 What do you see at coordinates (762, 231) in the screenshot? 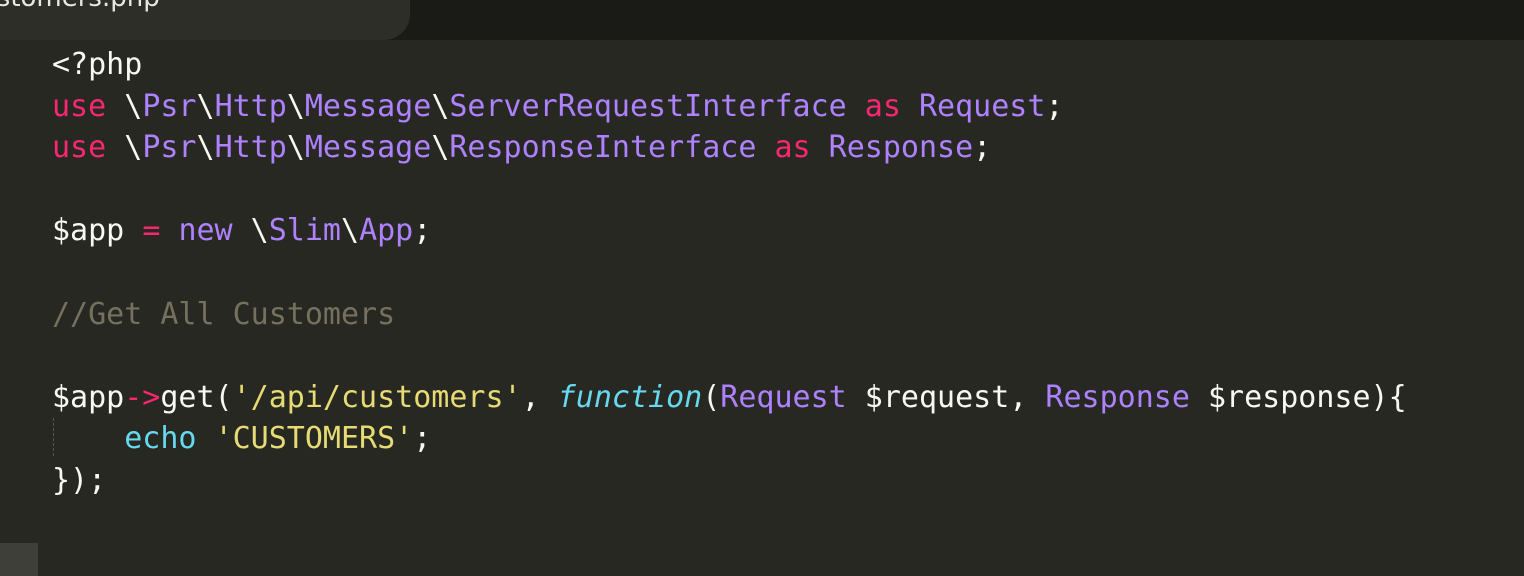
I see `code-line: $app = new \Slim\App;` at bounding box center [762, 231].